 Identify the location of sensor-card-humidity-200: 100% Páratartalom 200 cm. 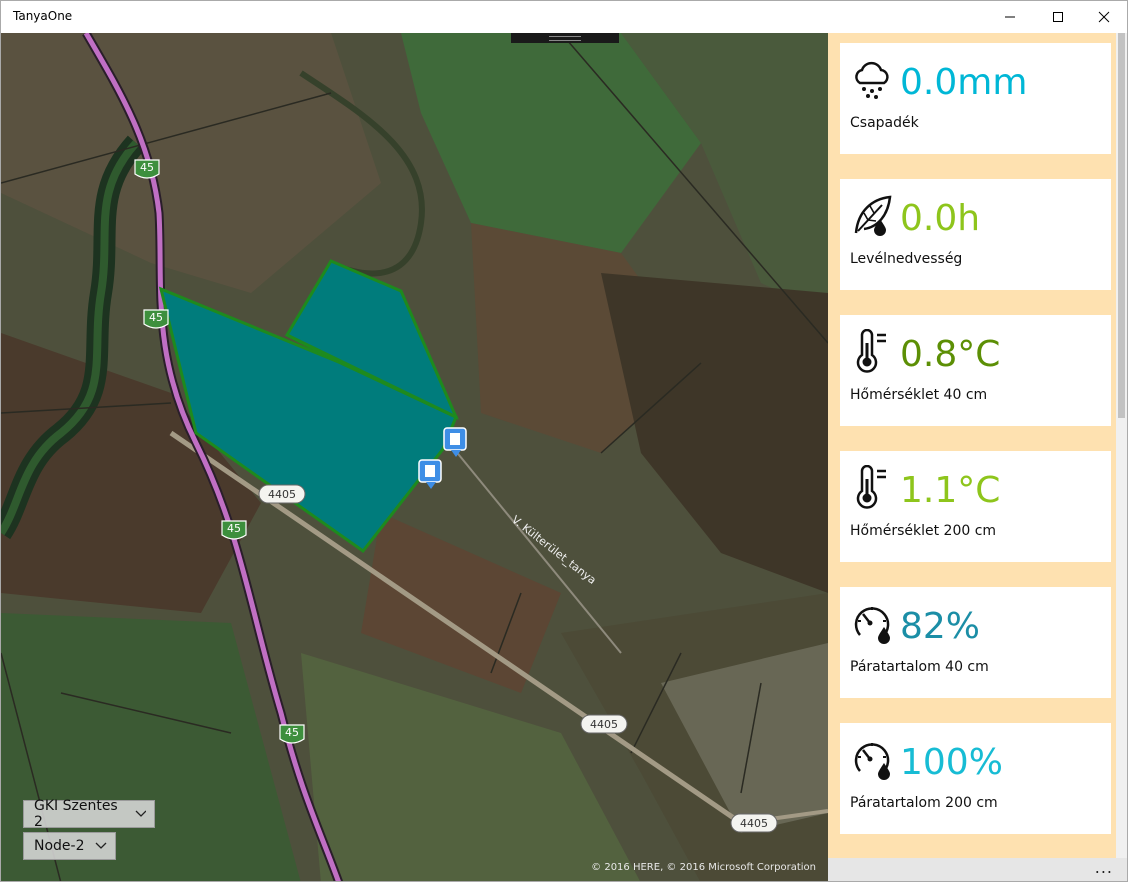
(975, 778).